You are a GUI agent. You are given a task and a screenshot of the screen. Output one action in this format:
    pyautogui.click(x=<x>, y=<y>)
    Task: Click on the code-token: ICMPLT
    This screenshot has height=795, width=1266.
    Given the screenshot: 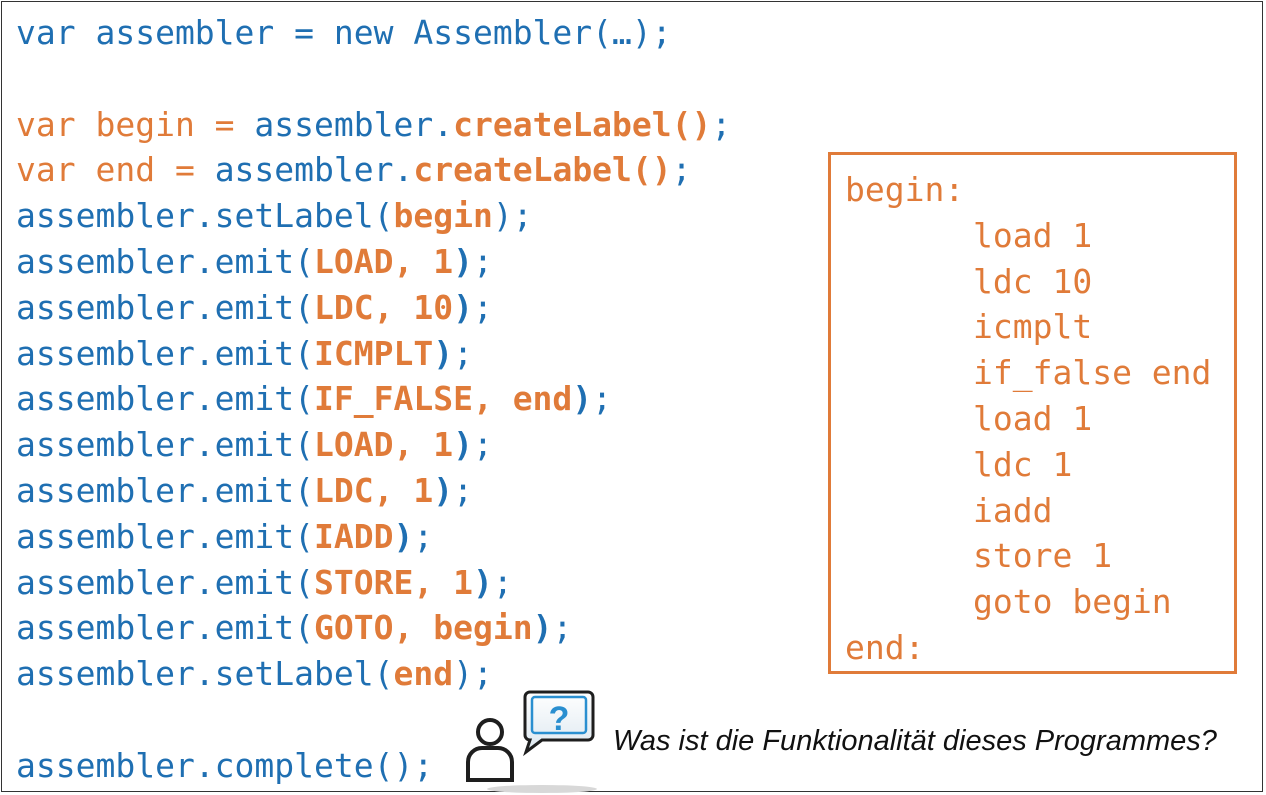 What is the action you would take?
    pyautogui.click(x=374, y=353)
    